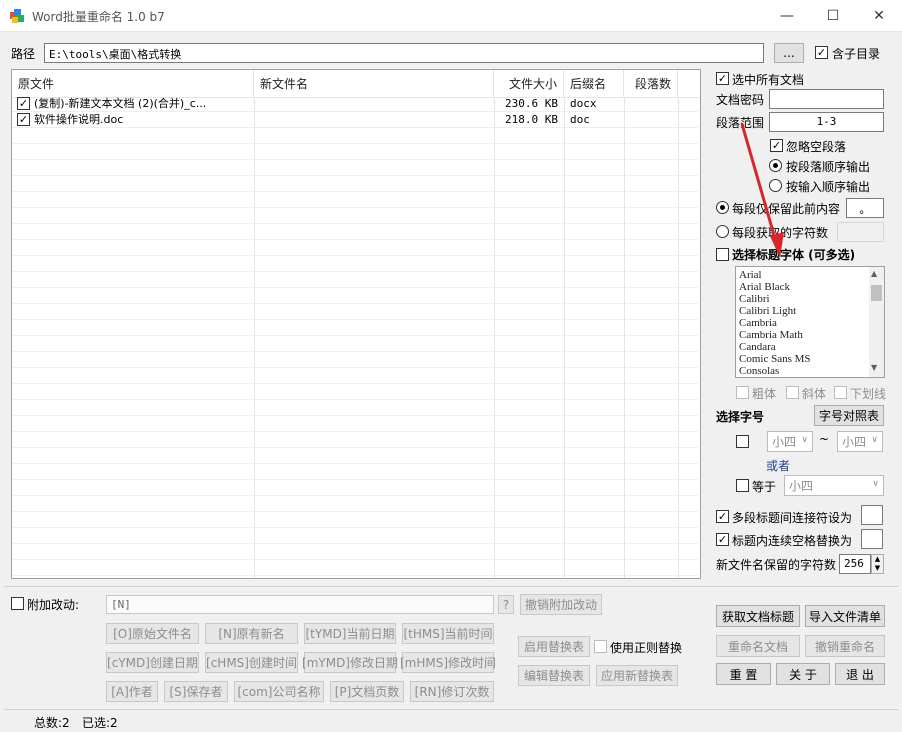 The image size is (902, 732). What do you see at coordinates (742, 392) in the screenshot?
I see `bold-checkbox` at bounding box center [742, 392].